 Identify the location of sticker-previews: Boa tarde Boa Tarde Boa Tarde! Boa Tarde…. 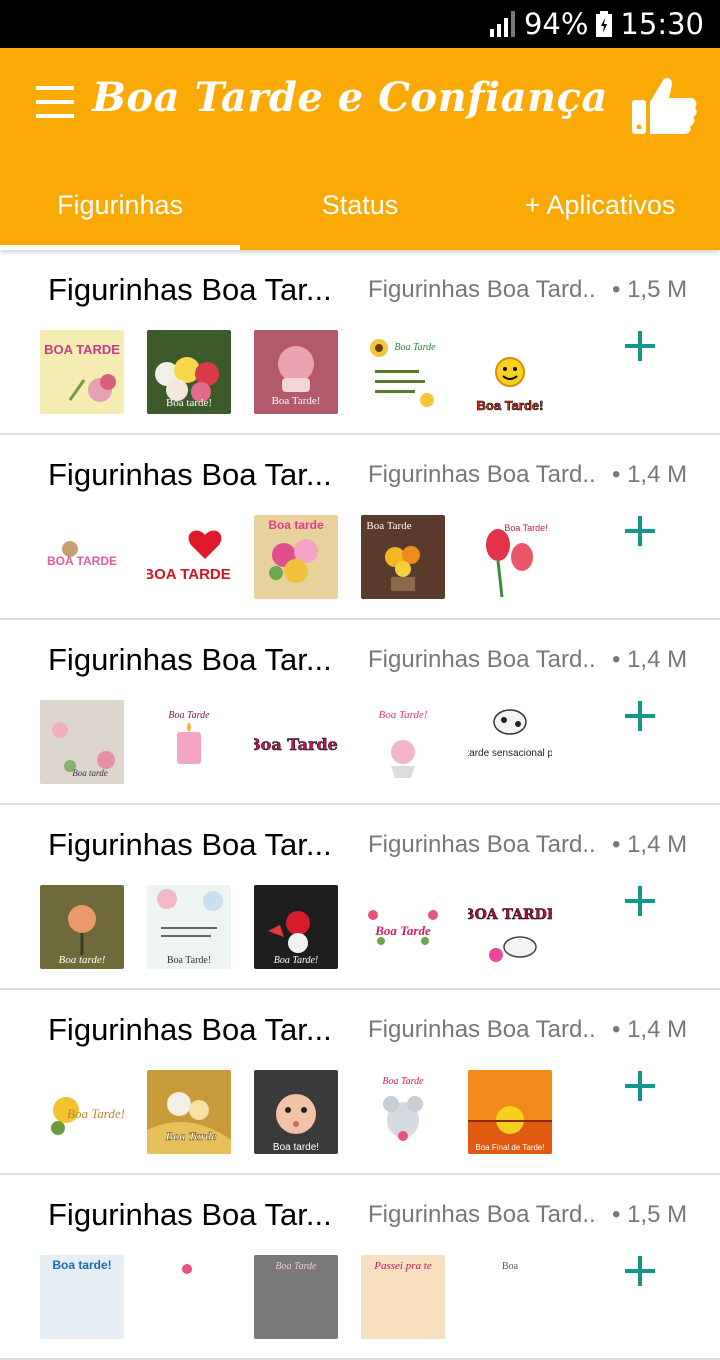
(296, 742).